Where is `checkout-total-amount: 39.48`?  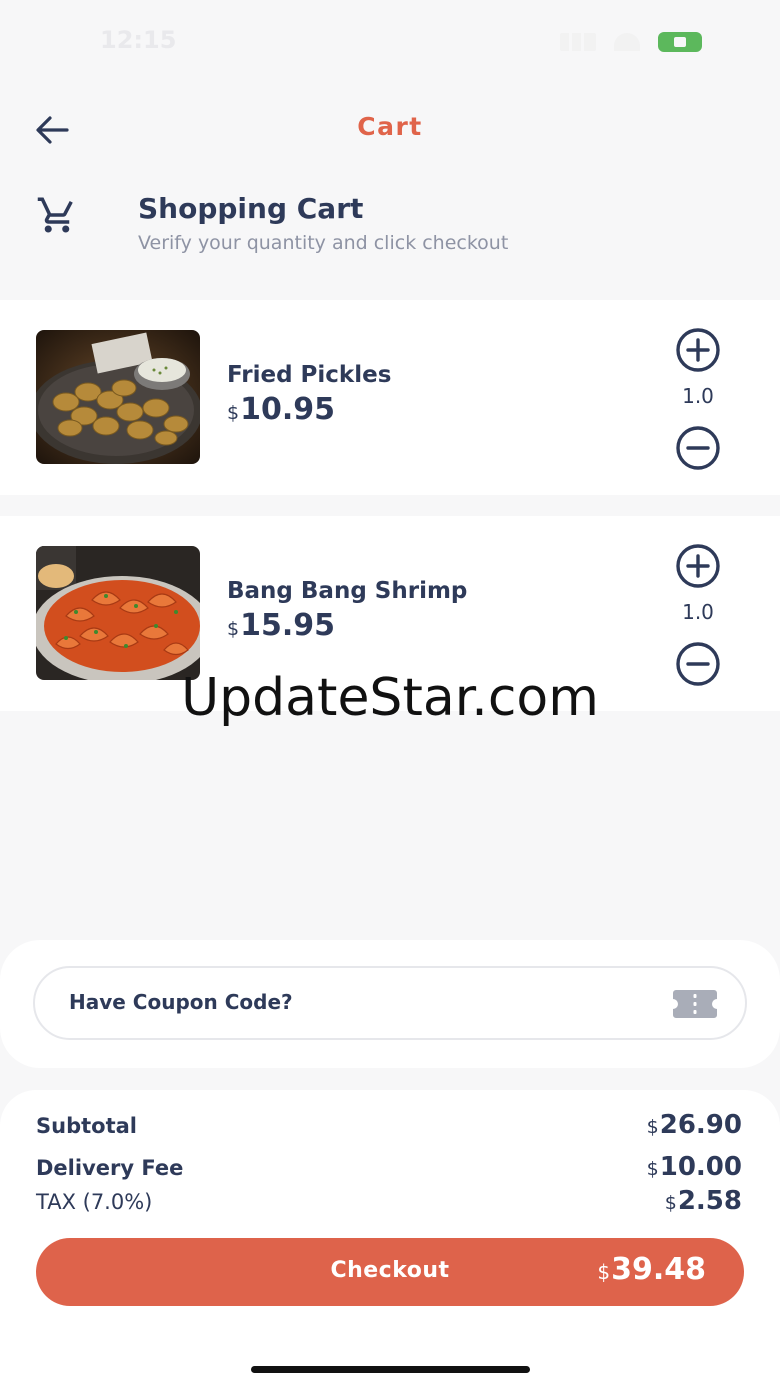
checkout-total-amount: 39.48 is located at coordinates (658, 1269).